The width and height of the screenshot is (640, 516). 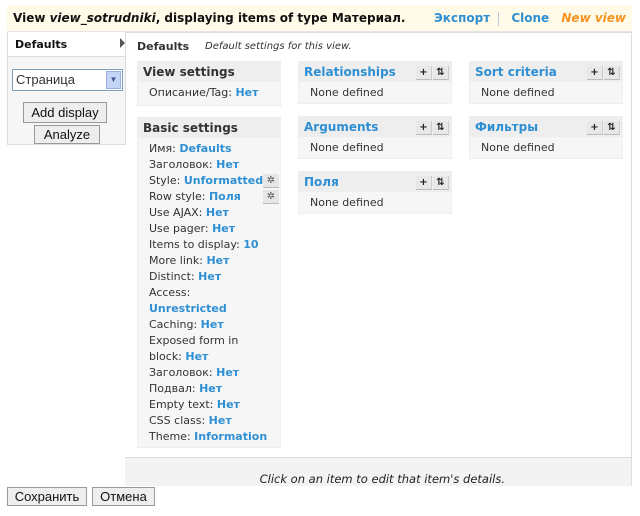 I want to click on display-description: Default settings for this view., so click(x=278, y=46).